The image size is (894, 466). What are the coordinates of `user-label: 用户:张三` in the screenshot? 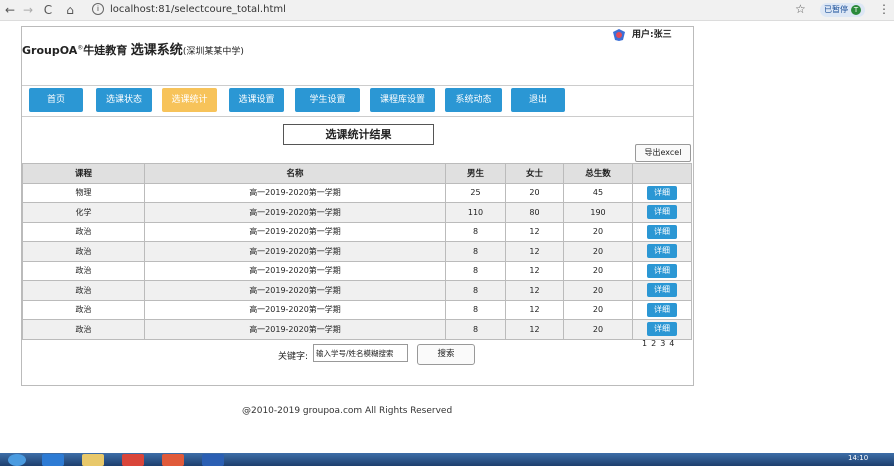 It's located at (652, 35).